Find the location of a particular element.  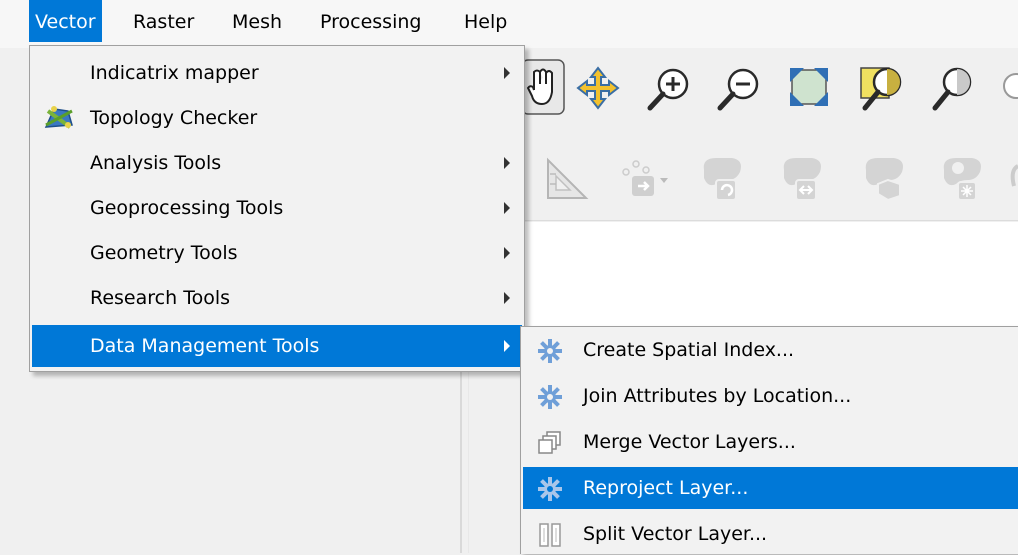

zoom-full-icon is located at coordinates (810, 87).